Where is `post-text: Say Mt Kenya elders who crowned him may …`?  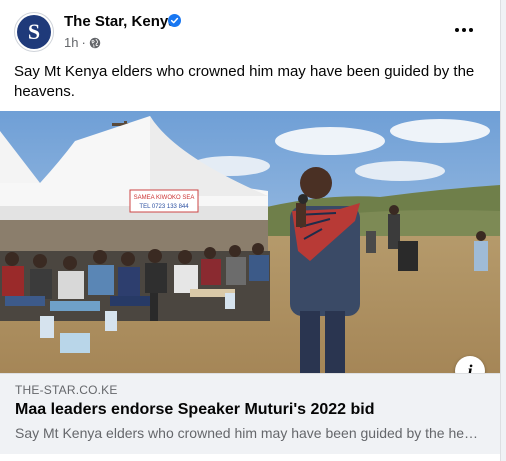
post-text: Say Mt Kenya elders who crowned him may … is located at coordinates (244, 81).